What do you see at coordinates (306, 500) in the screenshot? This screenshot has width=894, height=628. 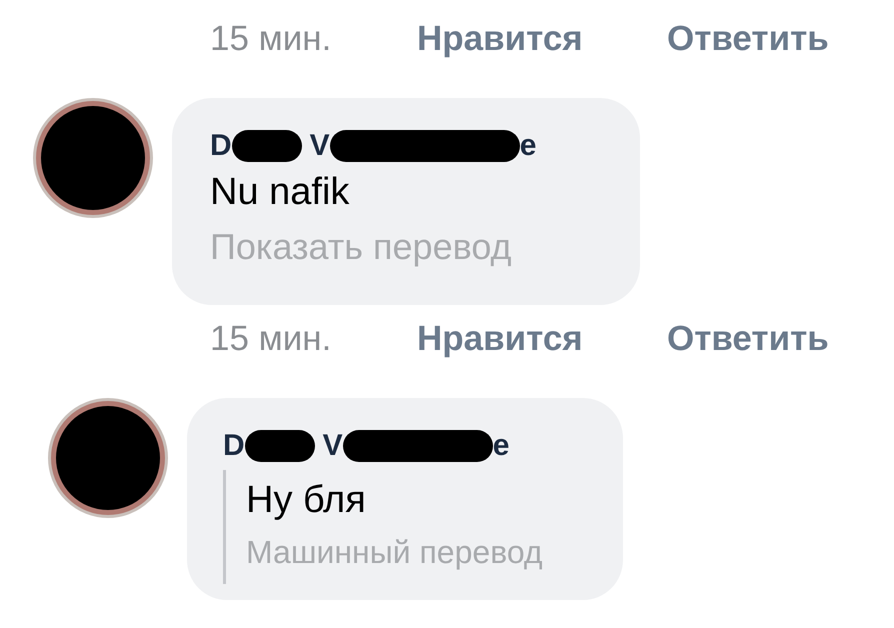 I see `comment-text: Ну бля` at bounding box center [306, 500].